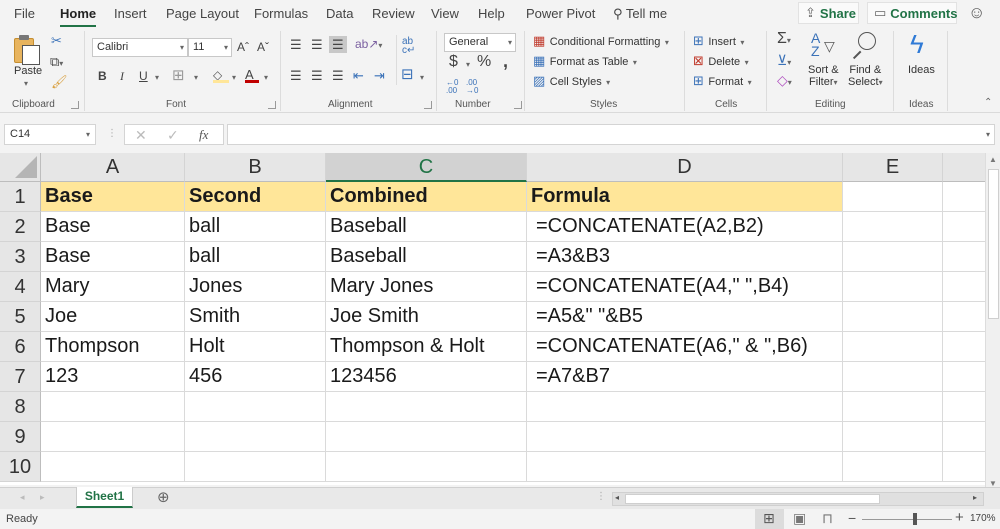  Describe the element at coordinates (143, 76) in the screenshot. I see `underline-button: U` at that location.